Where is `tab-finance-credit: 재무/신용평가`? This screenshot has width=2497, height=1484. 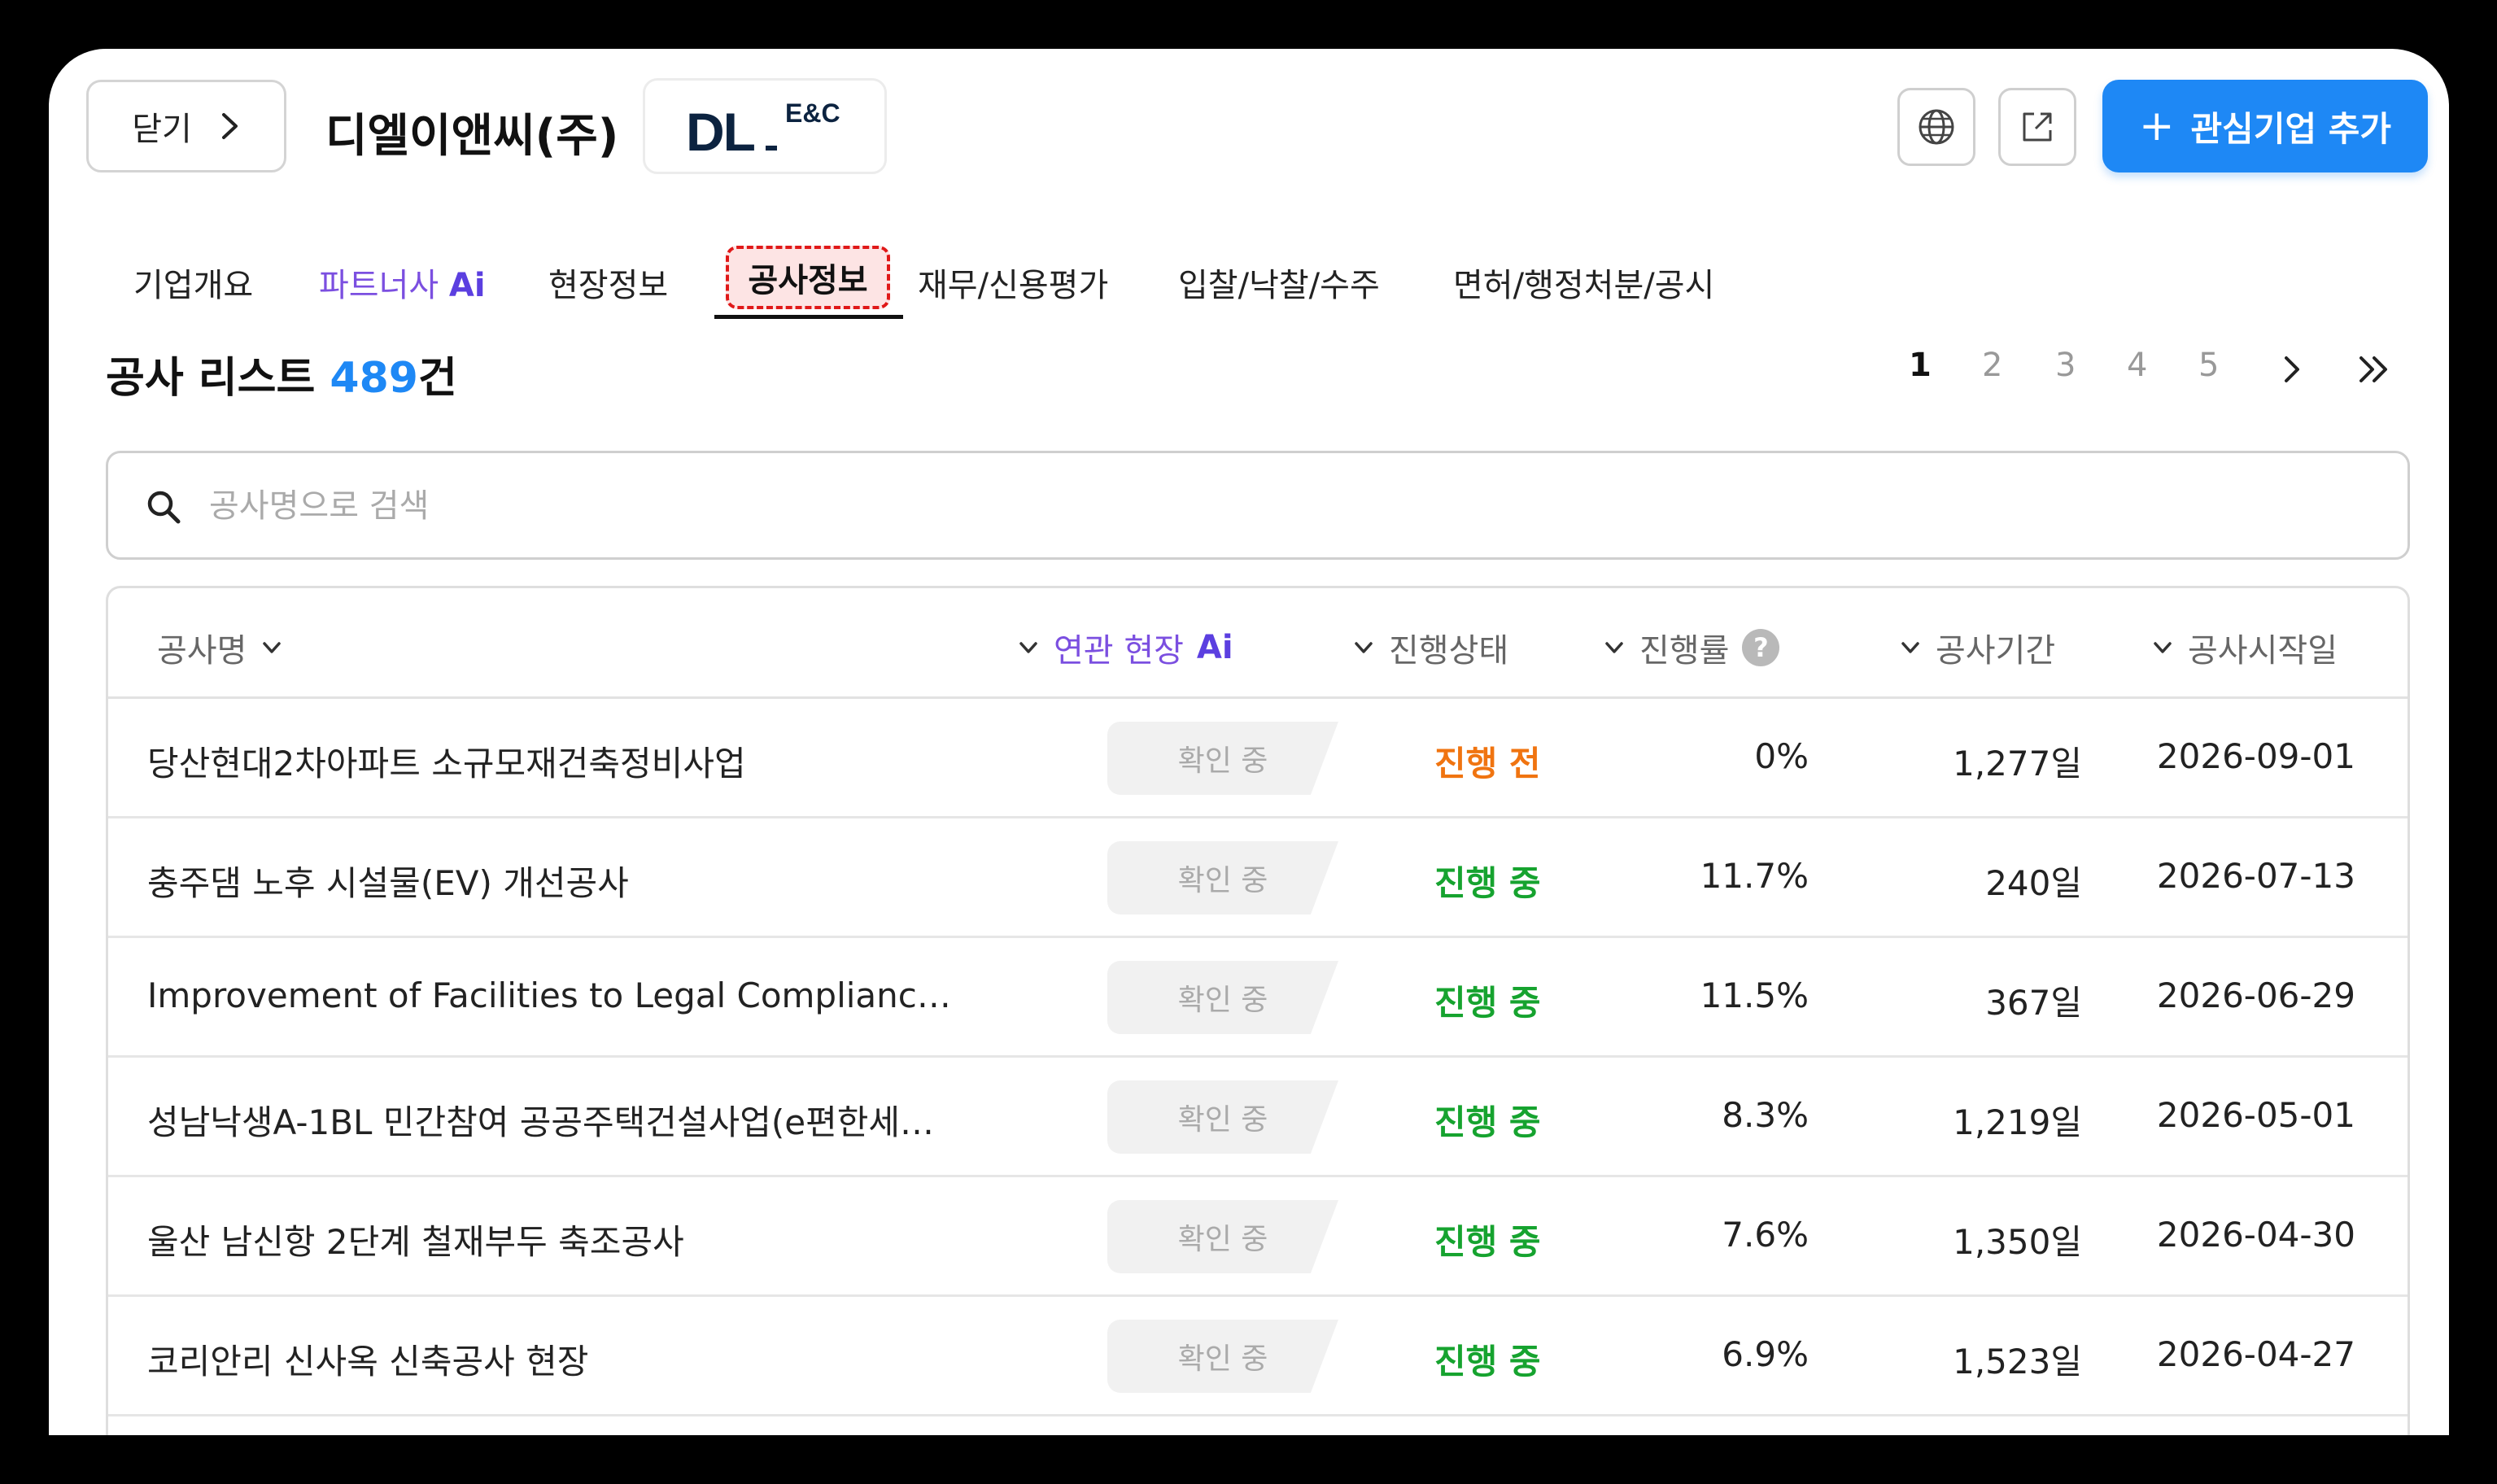
tab-finance-credit: 재무/신용평가 is located at coordinates (1013, 282).